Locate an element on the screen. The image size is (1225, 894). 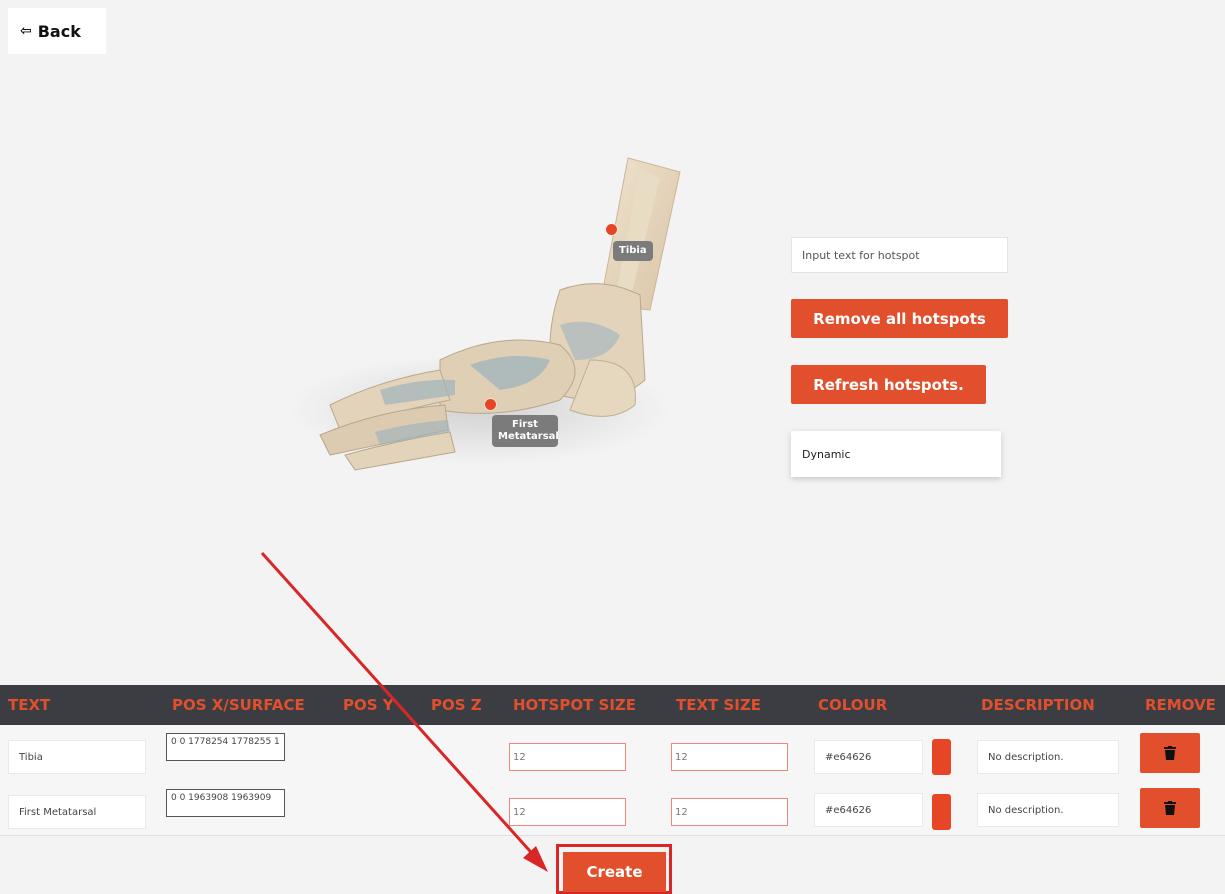
mode-select-value: Dynamic is located at coordinates (826, 454).